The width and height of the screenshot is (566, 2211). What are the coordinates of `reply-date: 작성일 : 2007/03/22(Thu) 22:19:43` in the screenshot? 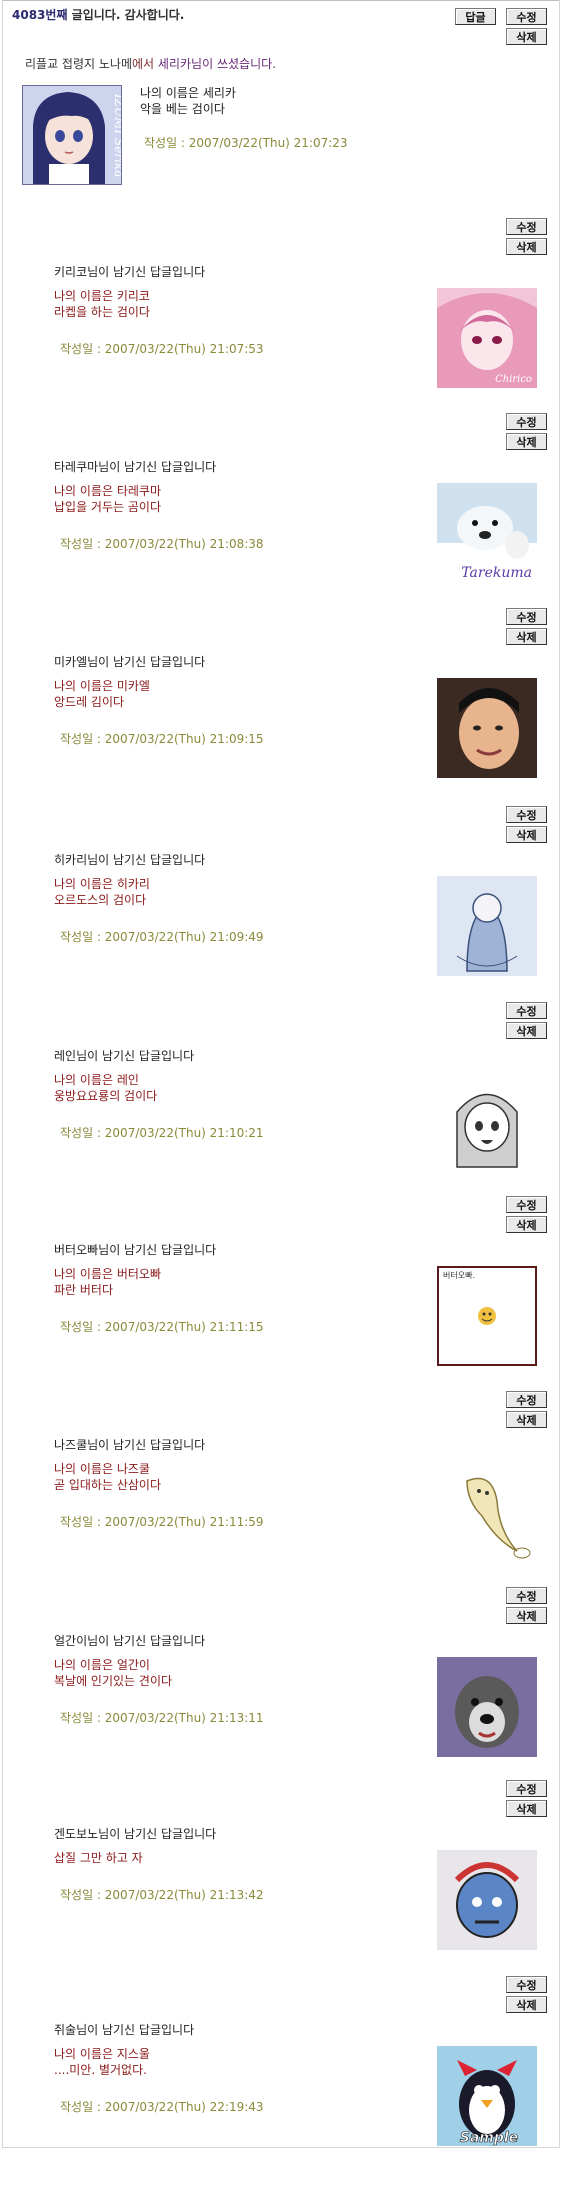 It's located at (162, 2107).